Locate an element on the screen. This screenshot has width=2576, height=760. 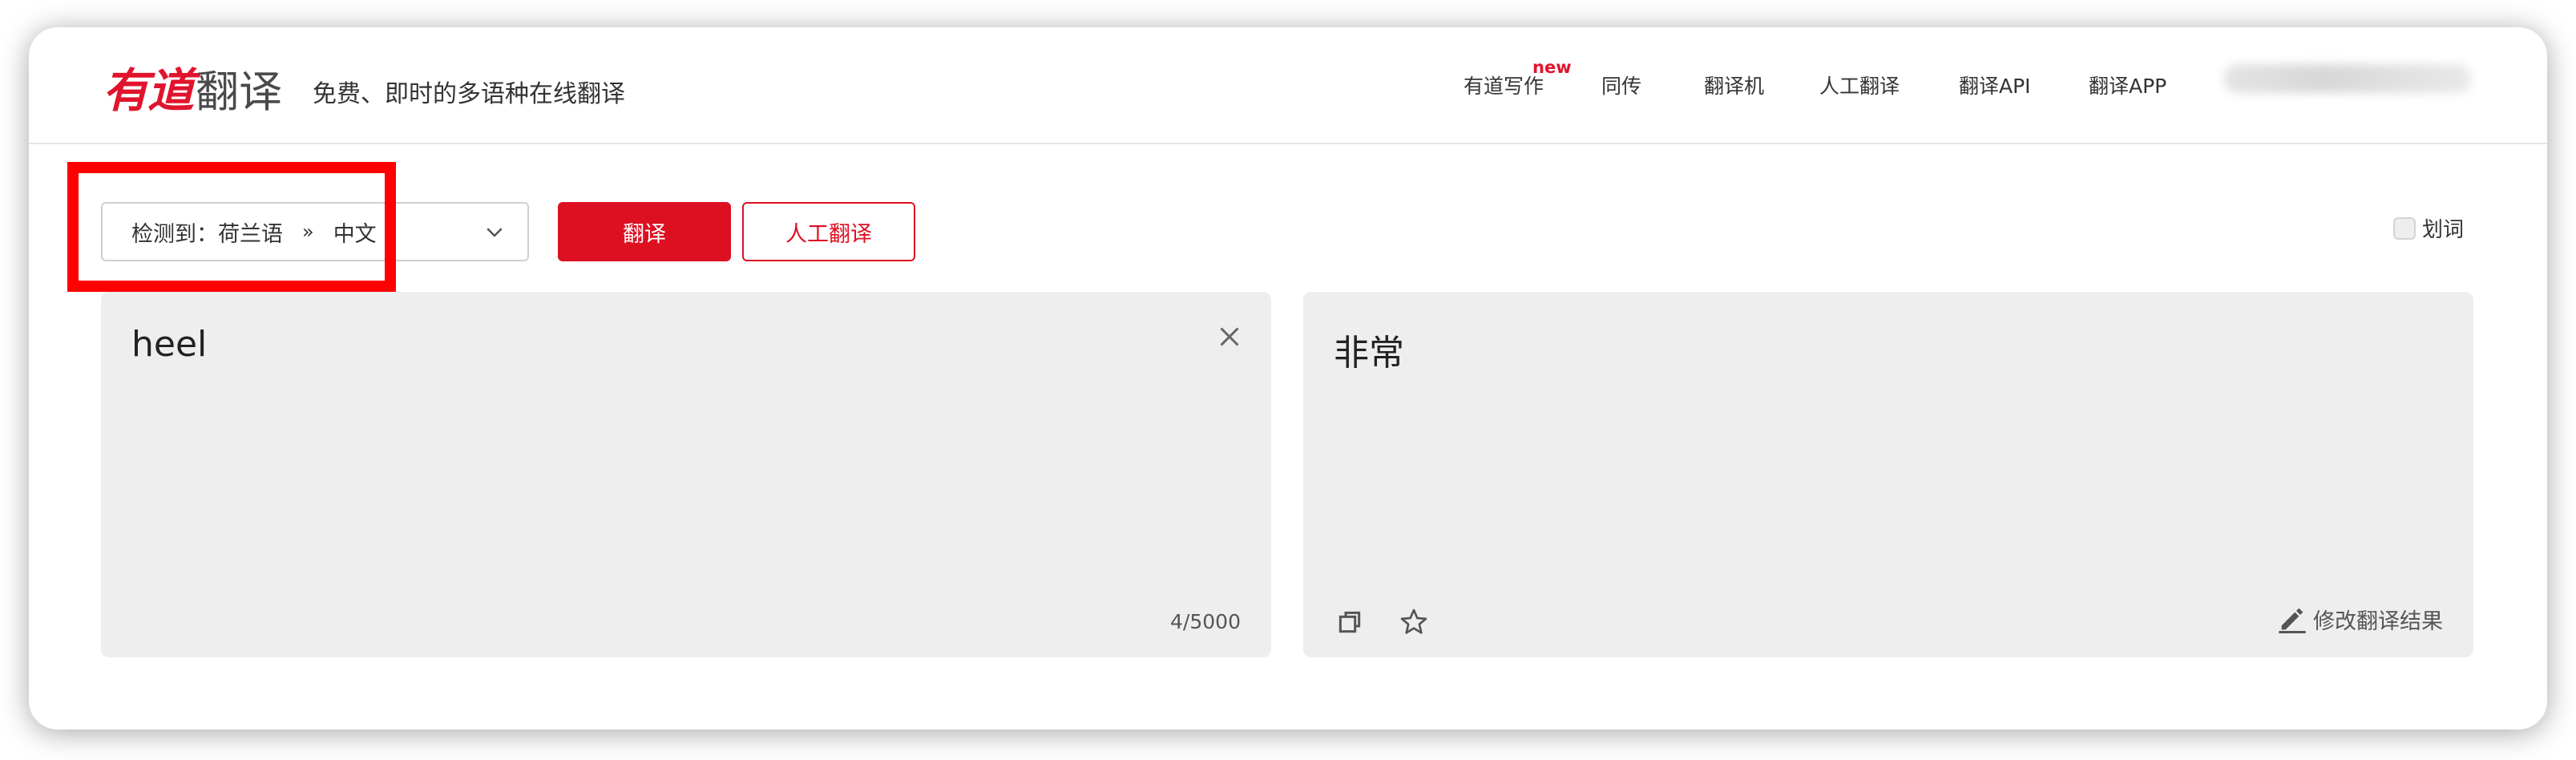
nav-item-writing: 有道写作 new is located at coordinates (1518, 78).